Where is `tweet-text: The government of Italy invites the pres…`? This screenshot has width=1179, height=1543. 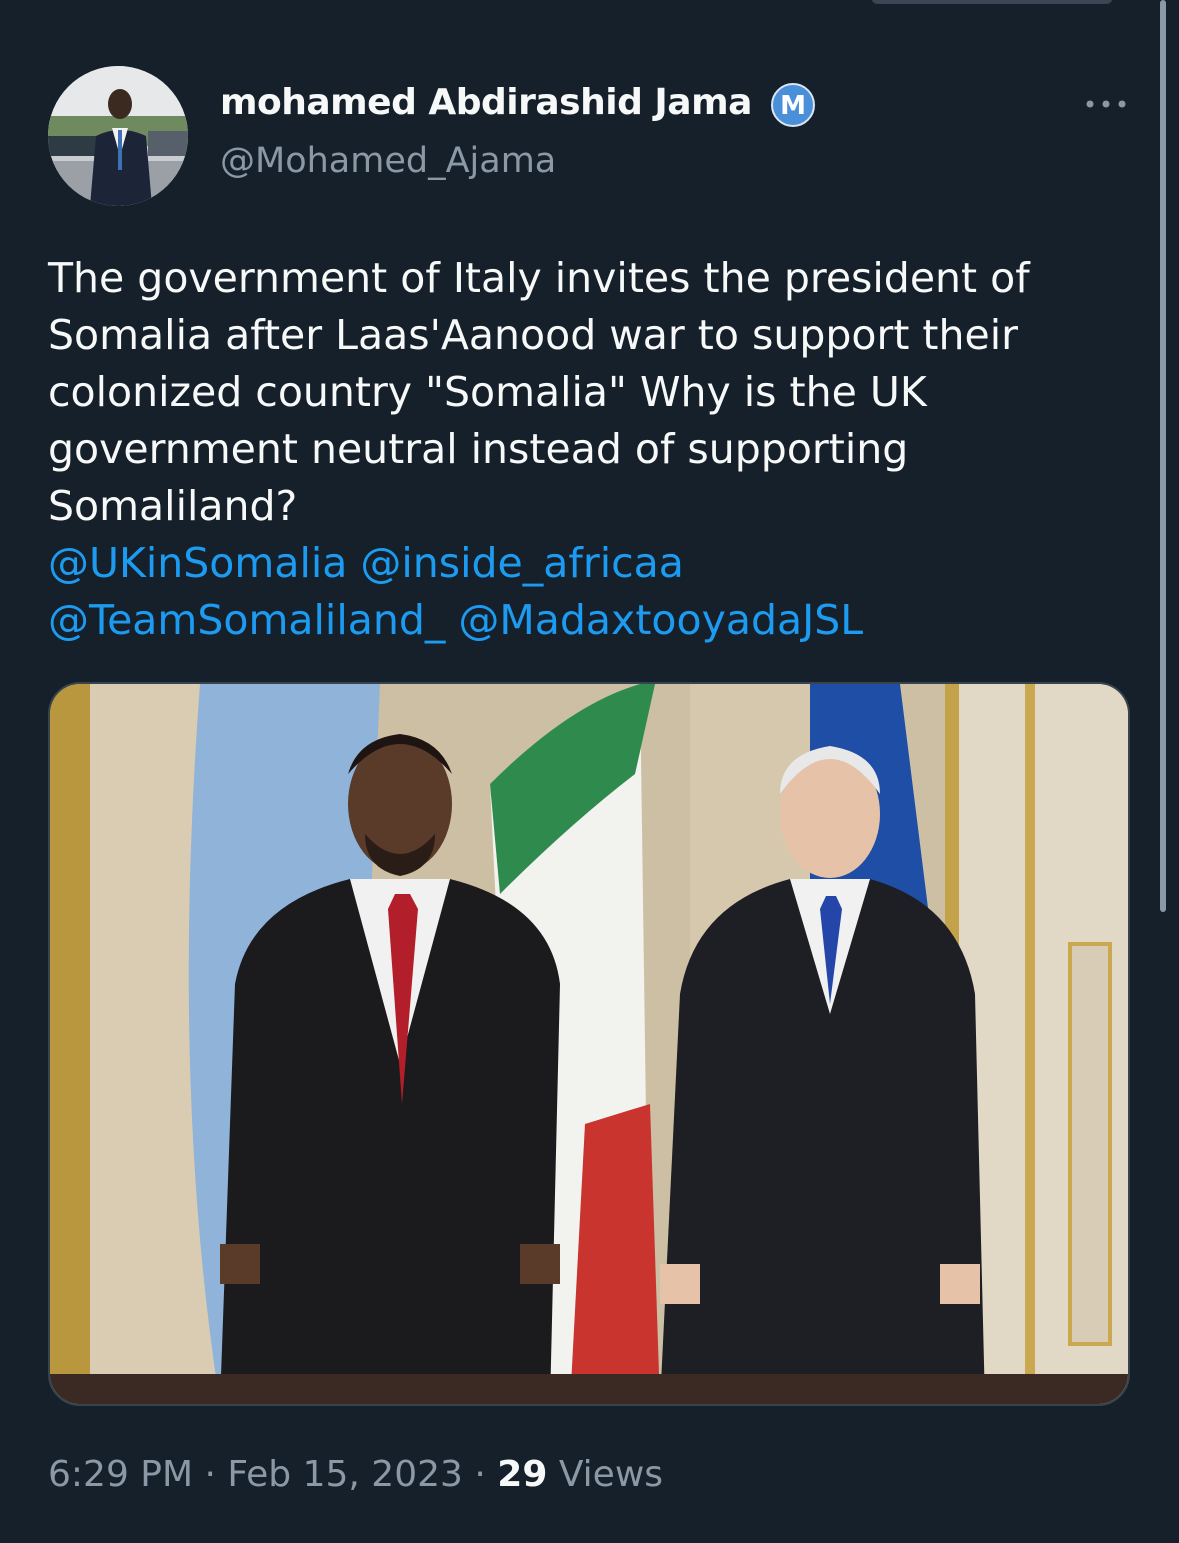
tweet-text: The government of Italy invites the pres… is located at coordinates (539, 392).